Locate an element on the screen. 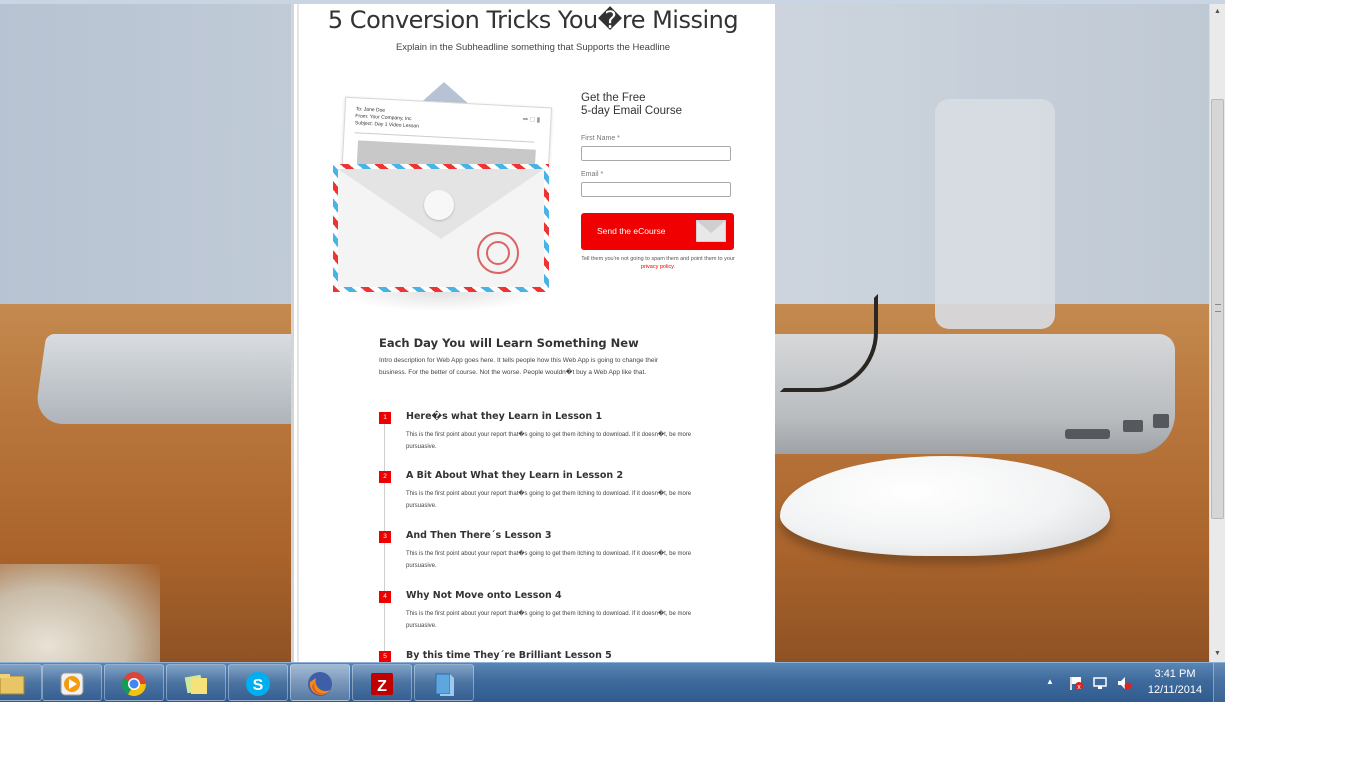  scroll-up-icon: ▲ is located at coordinates (1217, 12).